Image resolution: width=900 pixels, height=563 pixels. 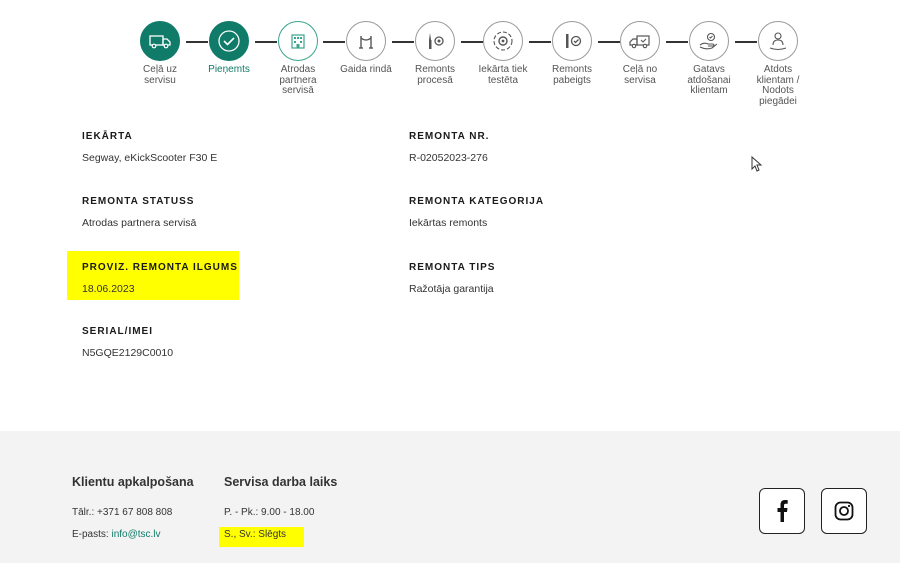 I want to click on step-on-way-to-service: Ceļā uz servisu, so click(x=160, y=53).